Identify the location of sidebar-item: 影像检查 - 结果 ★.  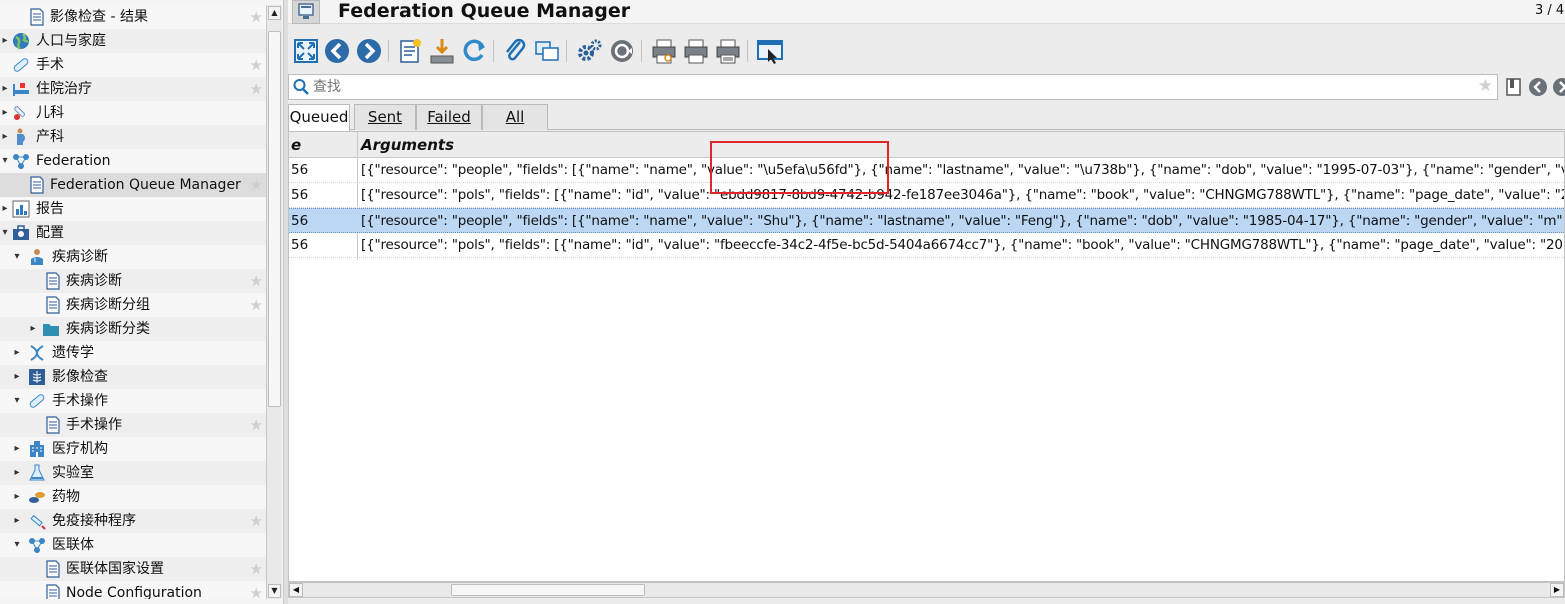
(133, 17).